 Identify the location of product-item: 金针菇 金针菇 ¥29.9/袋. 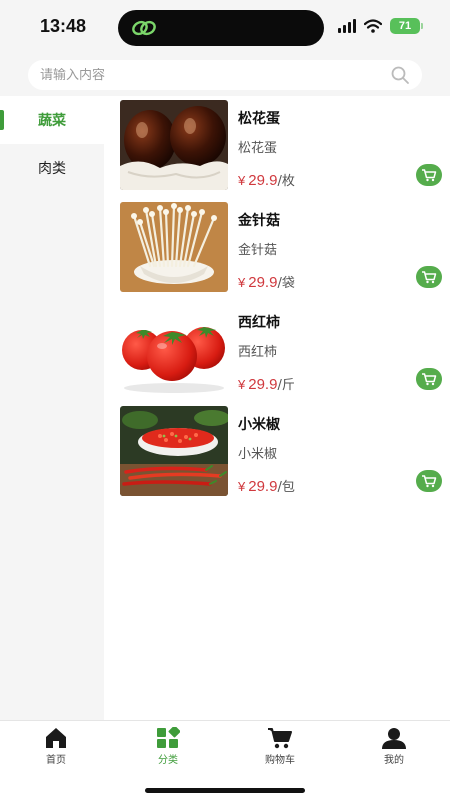
(281, 247).